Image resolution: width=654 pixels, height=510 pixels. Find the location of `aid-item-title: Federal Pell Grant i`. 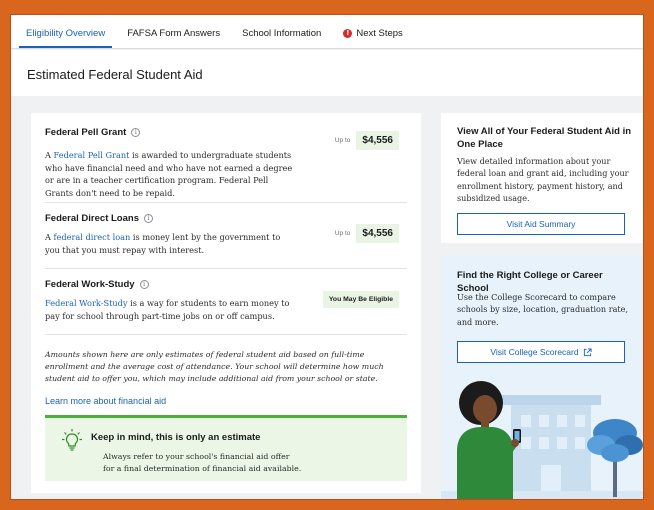

aid-item-title: Federal Pell Grant i is located at coordinates (93, 132).